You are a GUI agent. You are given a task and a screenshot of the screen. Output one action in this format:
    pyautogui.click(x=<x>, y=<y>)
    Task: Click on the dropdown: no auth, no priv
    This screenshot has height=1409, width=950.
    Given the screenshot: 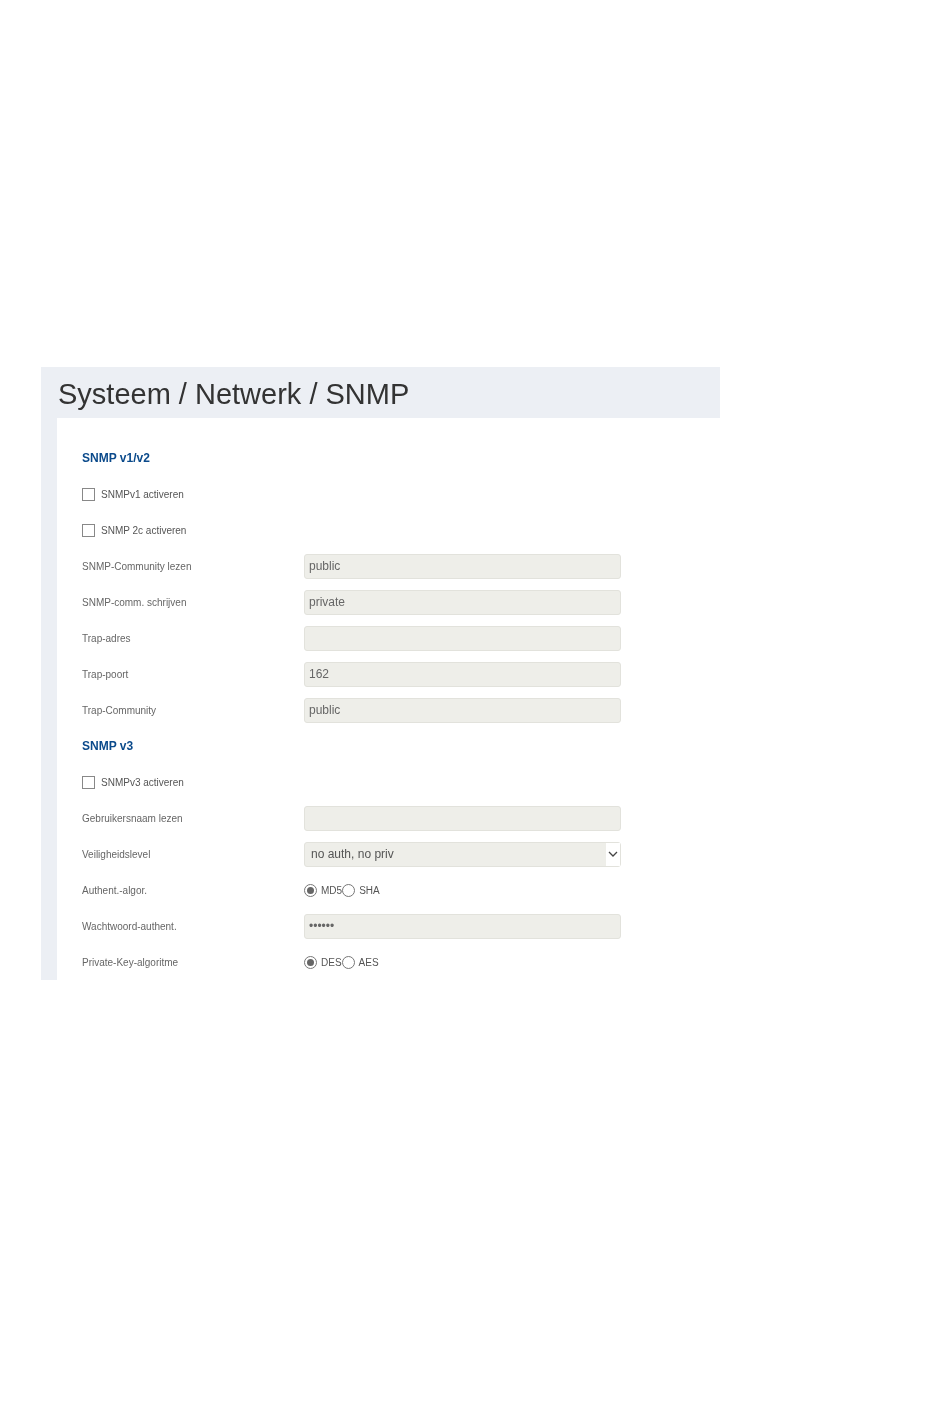 What is the action you would take?
    pyautogui.click(x=462, y=854)
    